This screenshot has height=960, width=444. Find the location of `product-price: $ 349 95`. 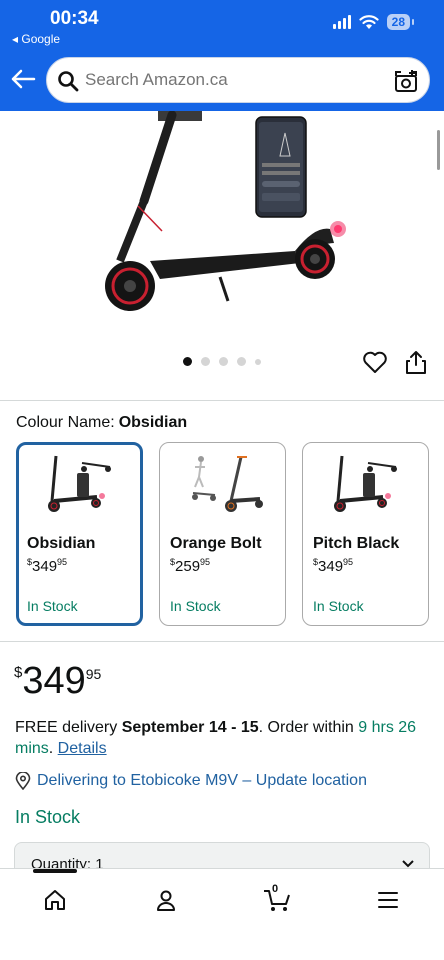

product-price: $ 349 95 is located at coordinates (57, 681).